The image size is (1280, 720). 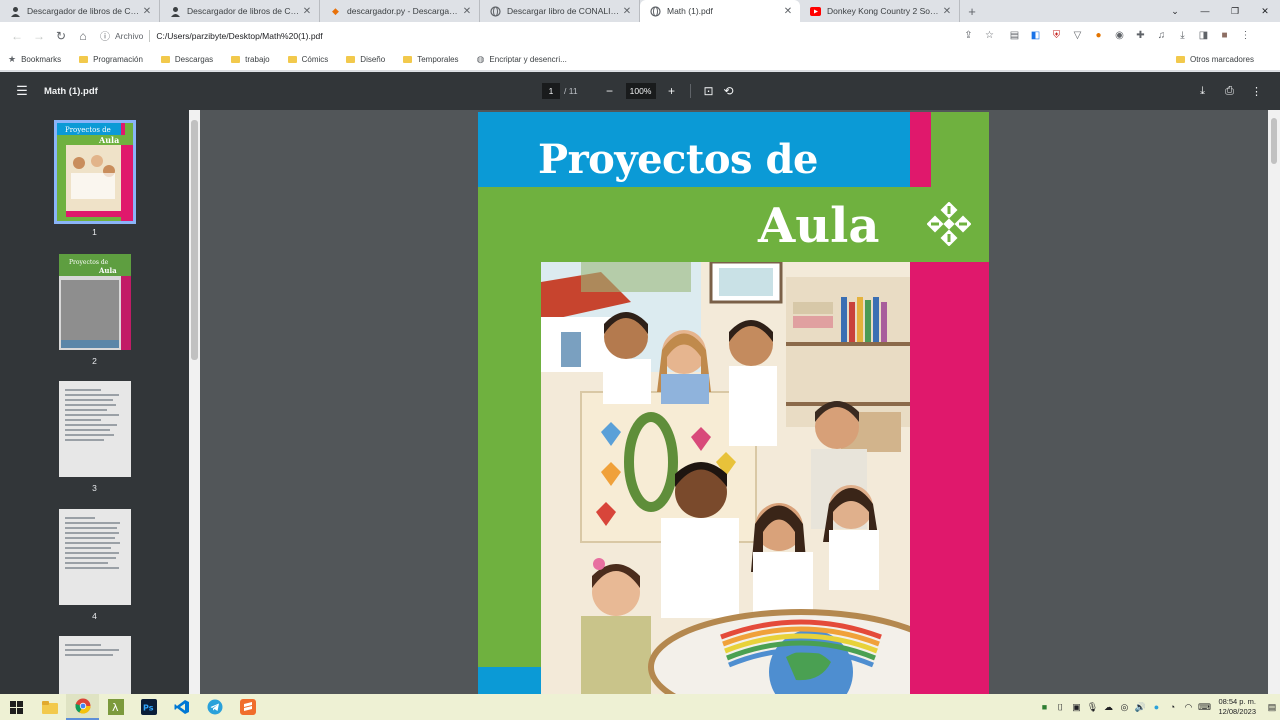 What do you see at coordinates (729, 91) in the screenshot?
I see `rotate-icon: ⟲` at bounding box center [729, 91].